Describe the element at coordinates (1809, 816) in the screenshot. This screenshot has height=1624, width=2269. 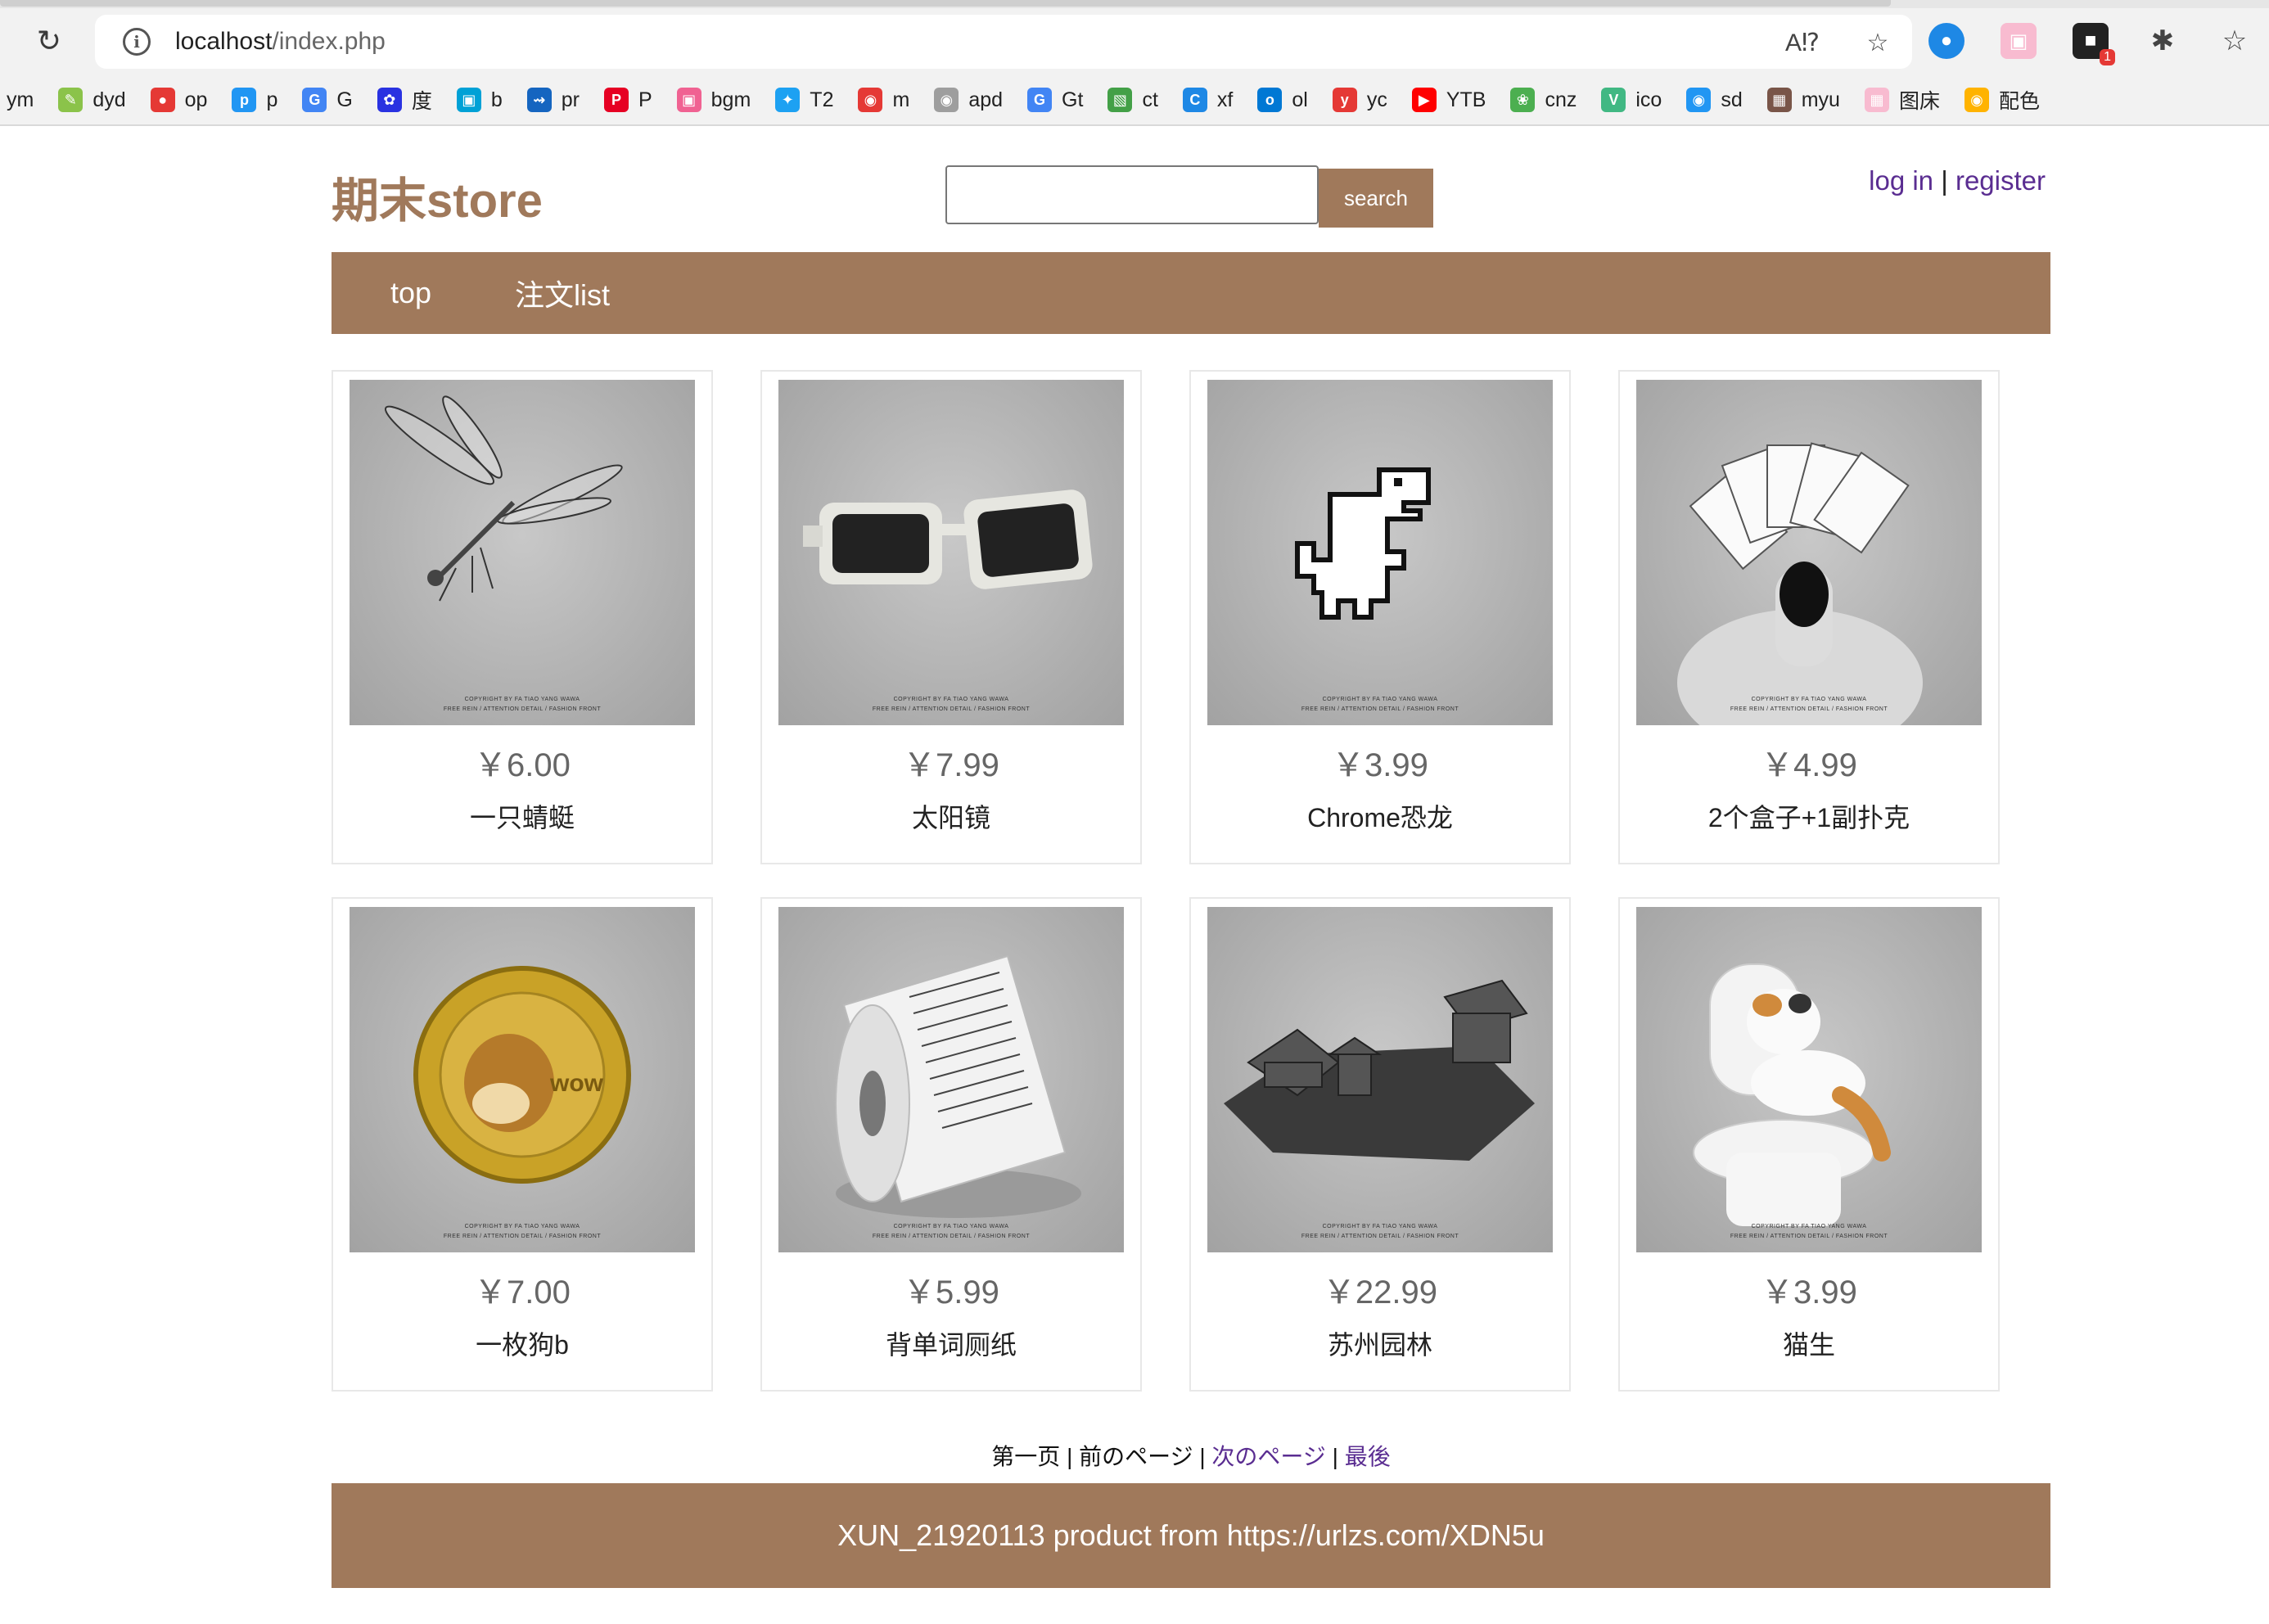
I see `product-name: 2个盒子+1副扑克` at that location.